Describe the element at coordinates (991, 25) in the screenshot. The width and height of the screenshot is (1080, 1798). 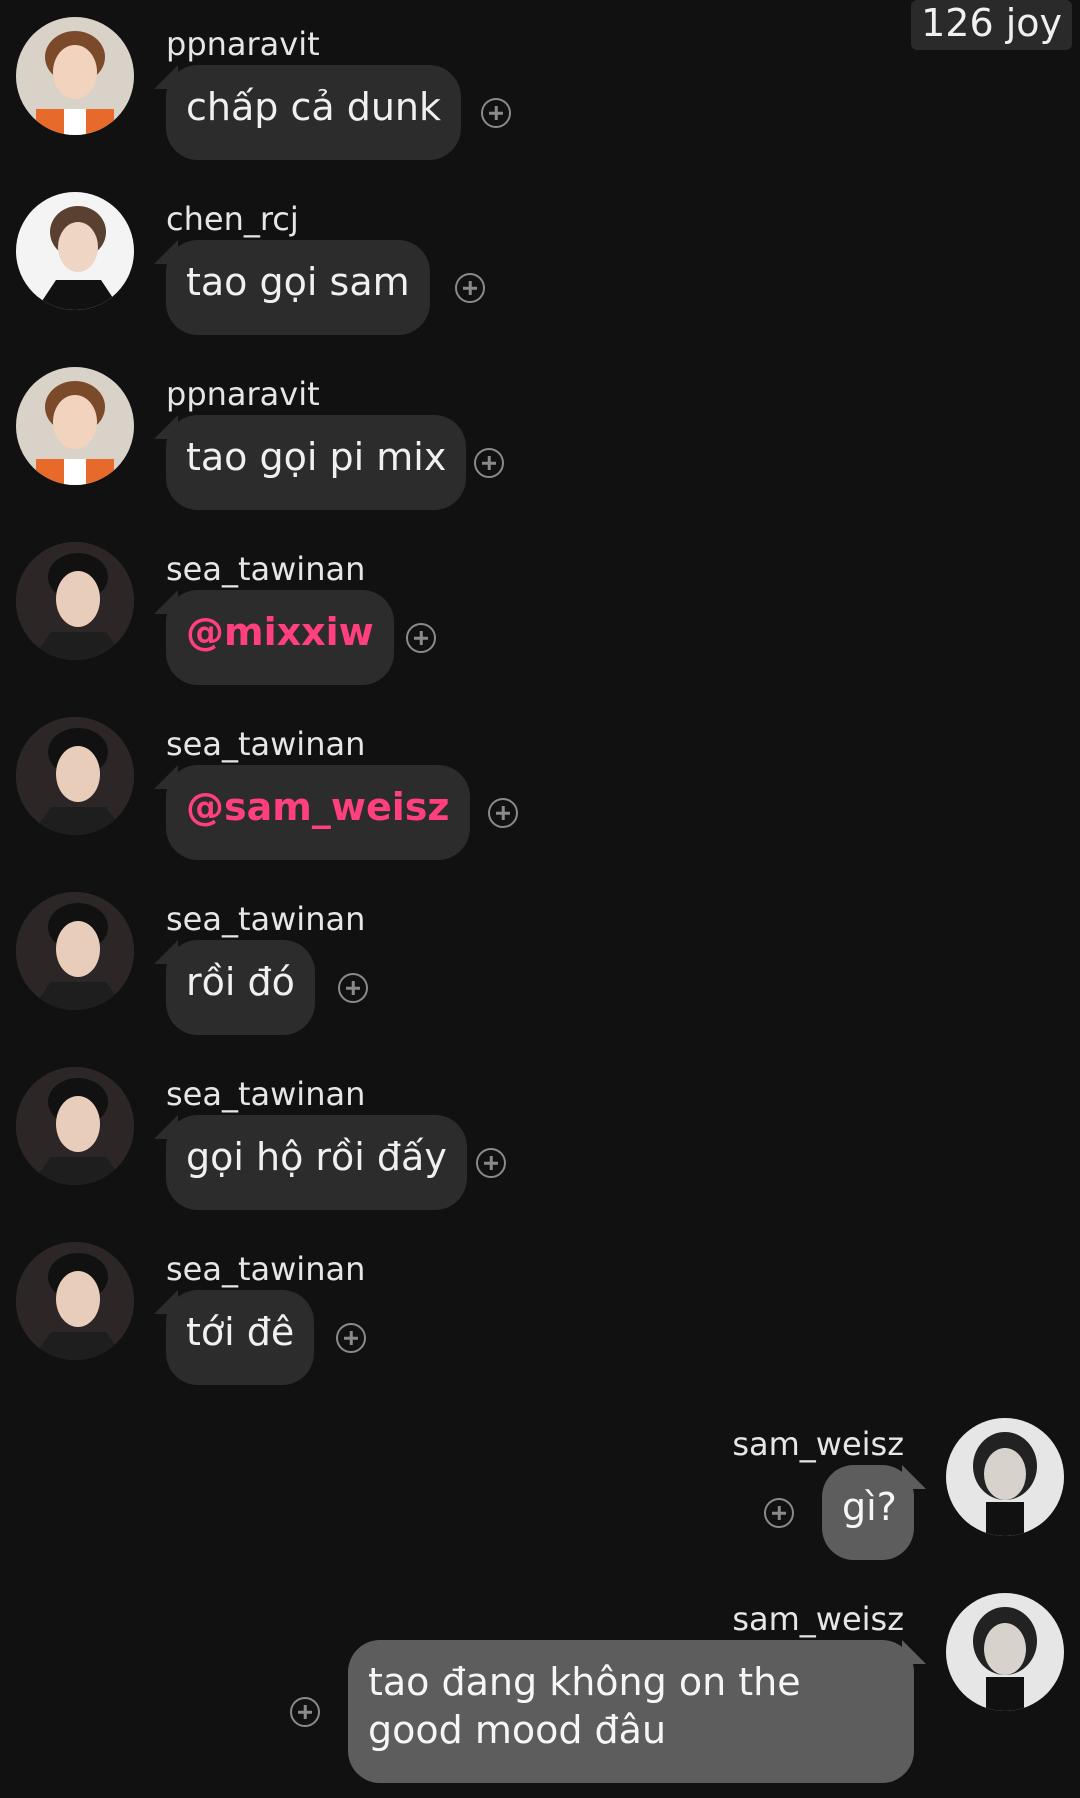
I see `joy-counter-badge: 126 joy` at that location.